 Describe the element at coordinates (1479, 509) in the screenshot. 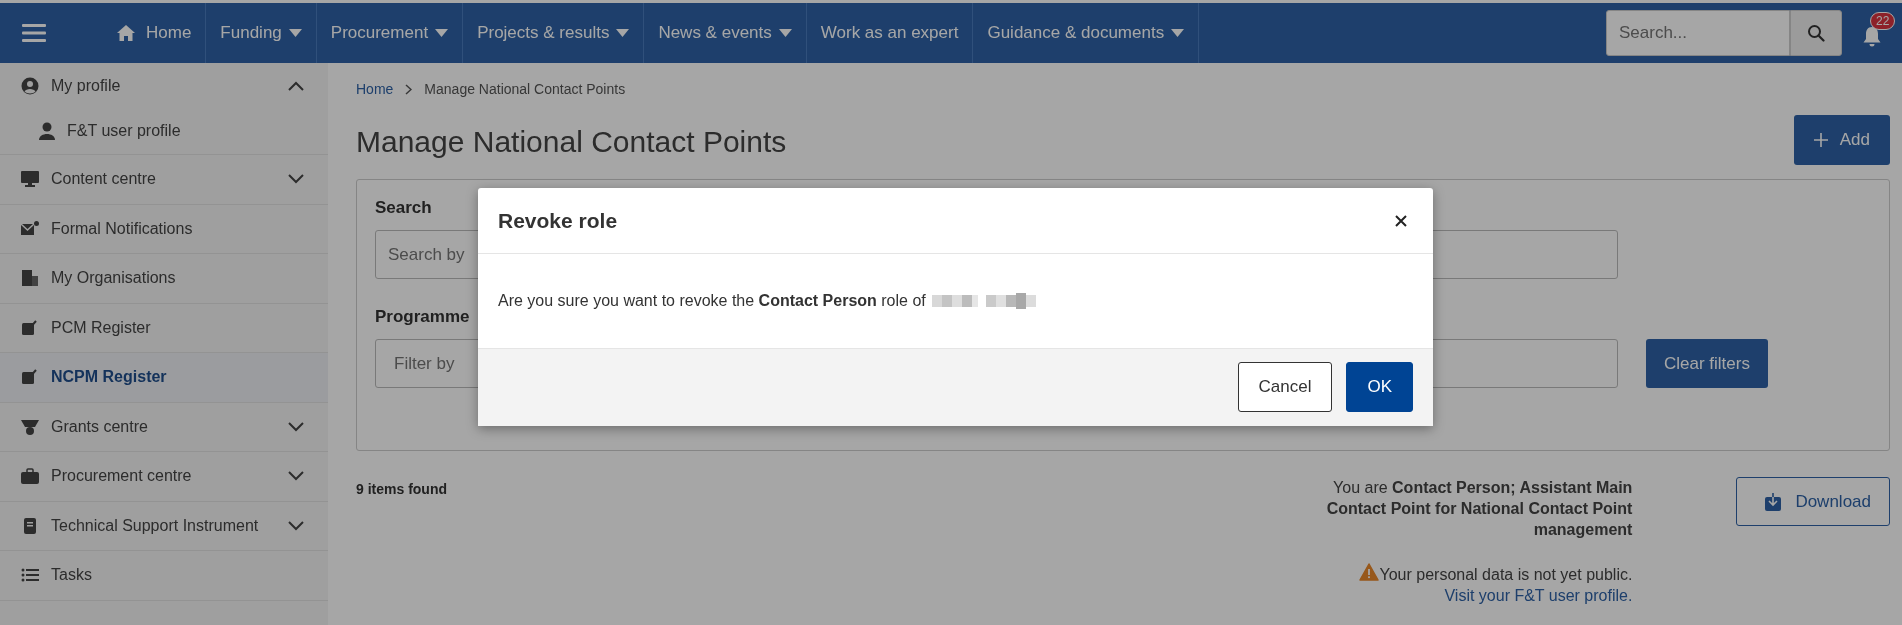

I see `role-text: You are Contact Person; Assistant Main Contact Point for National Contact Point management` at that location.